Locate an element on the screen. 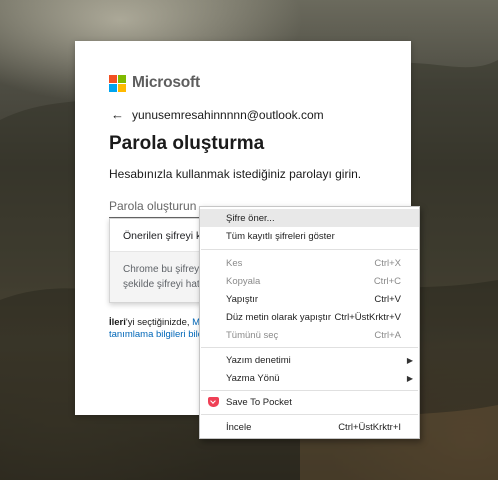  menu-item-select-all: Tümünü seç Ctrl+A is located at coordinates (309, 335).